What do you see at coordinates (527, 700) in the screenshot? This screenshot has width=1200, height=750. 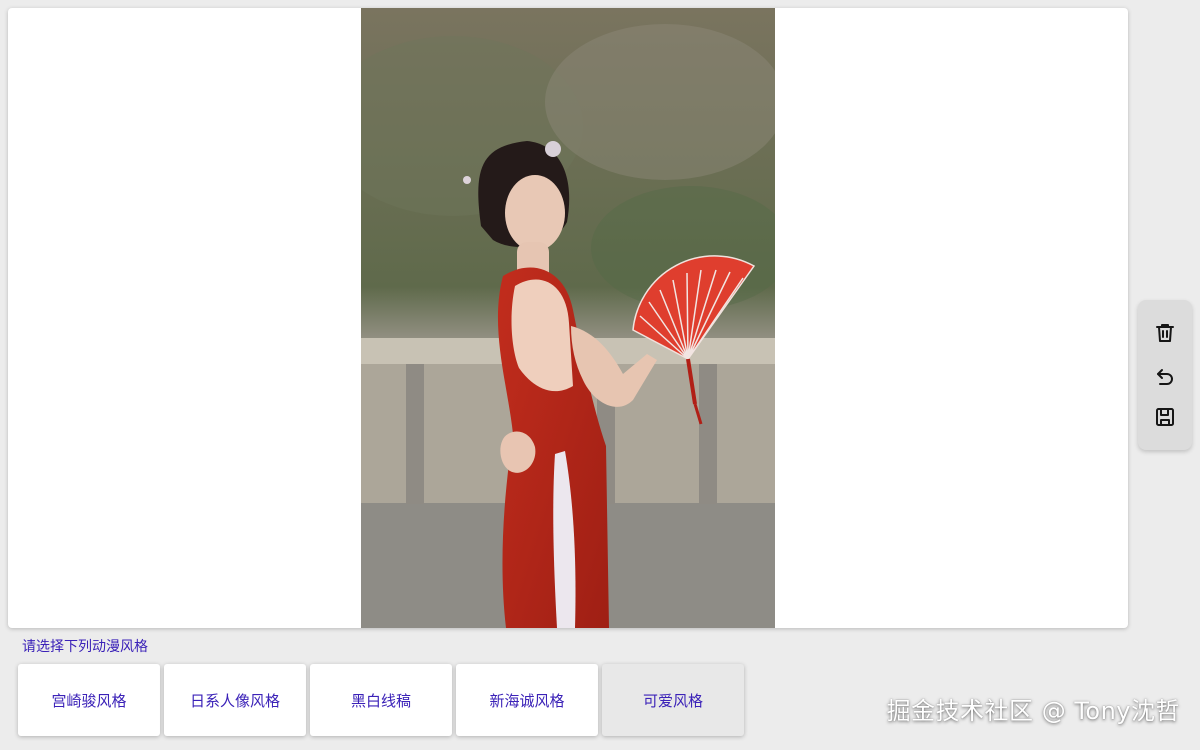 I see `style-option-shinkai: 新海诚风格` at bounding box center [527, 700].